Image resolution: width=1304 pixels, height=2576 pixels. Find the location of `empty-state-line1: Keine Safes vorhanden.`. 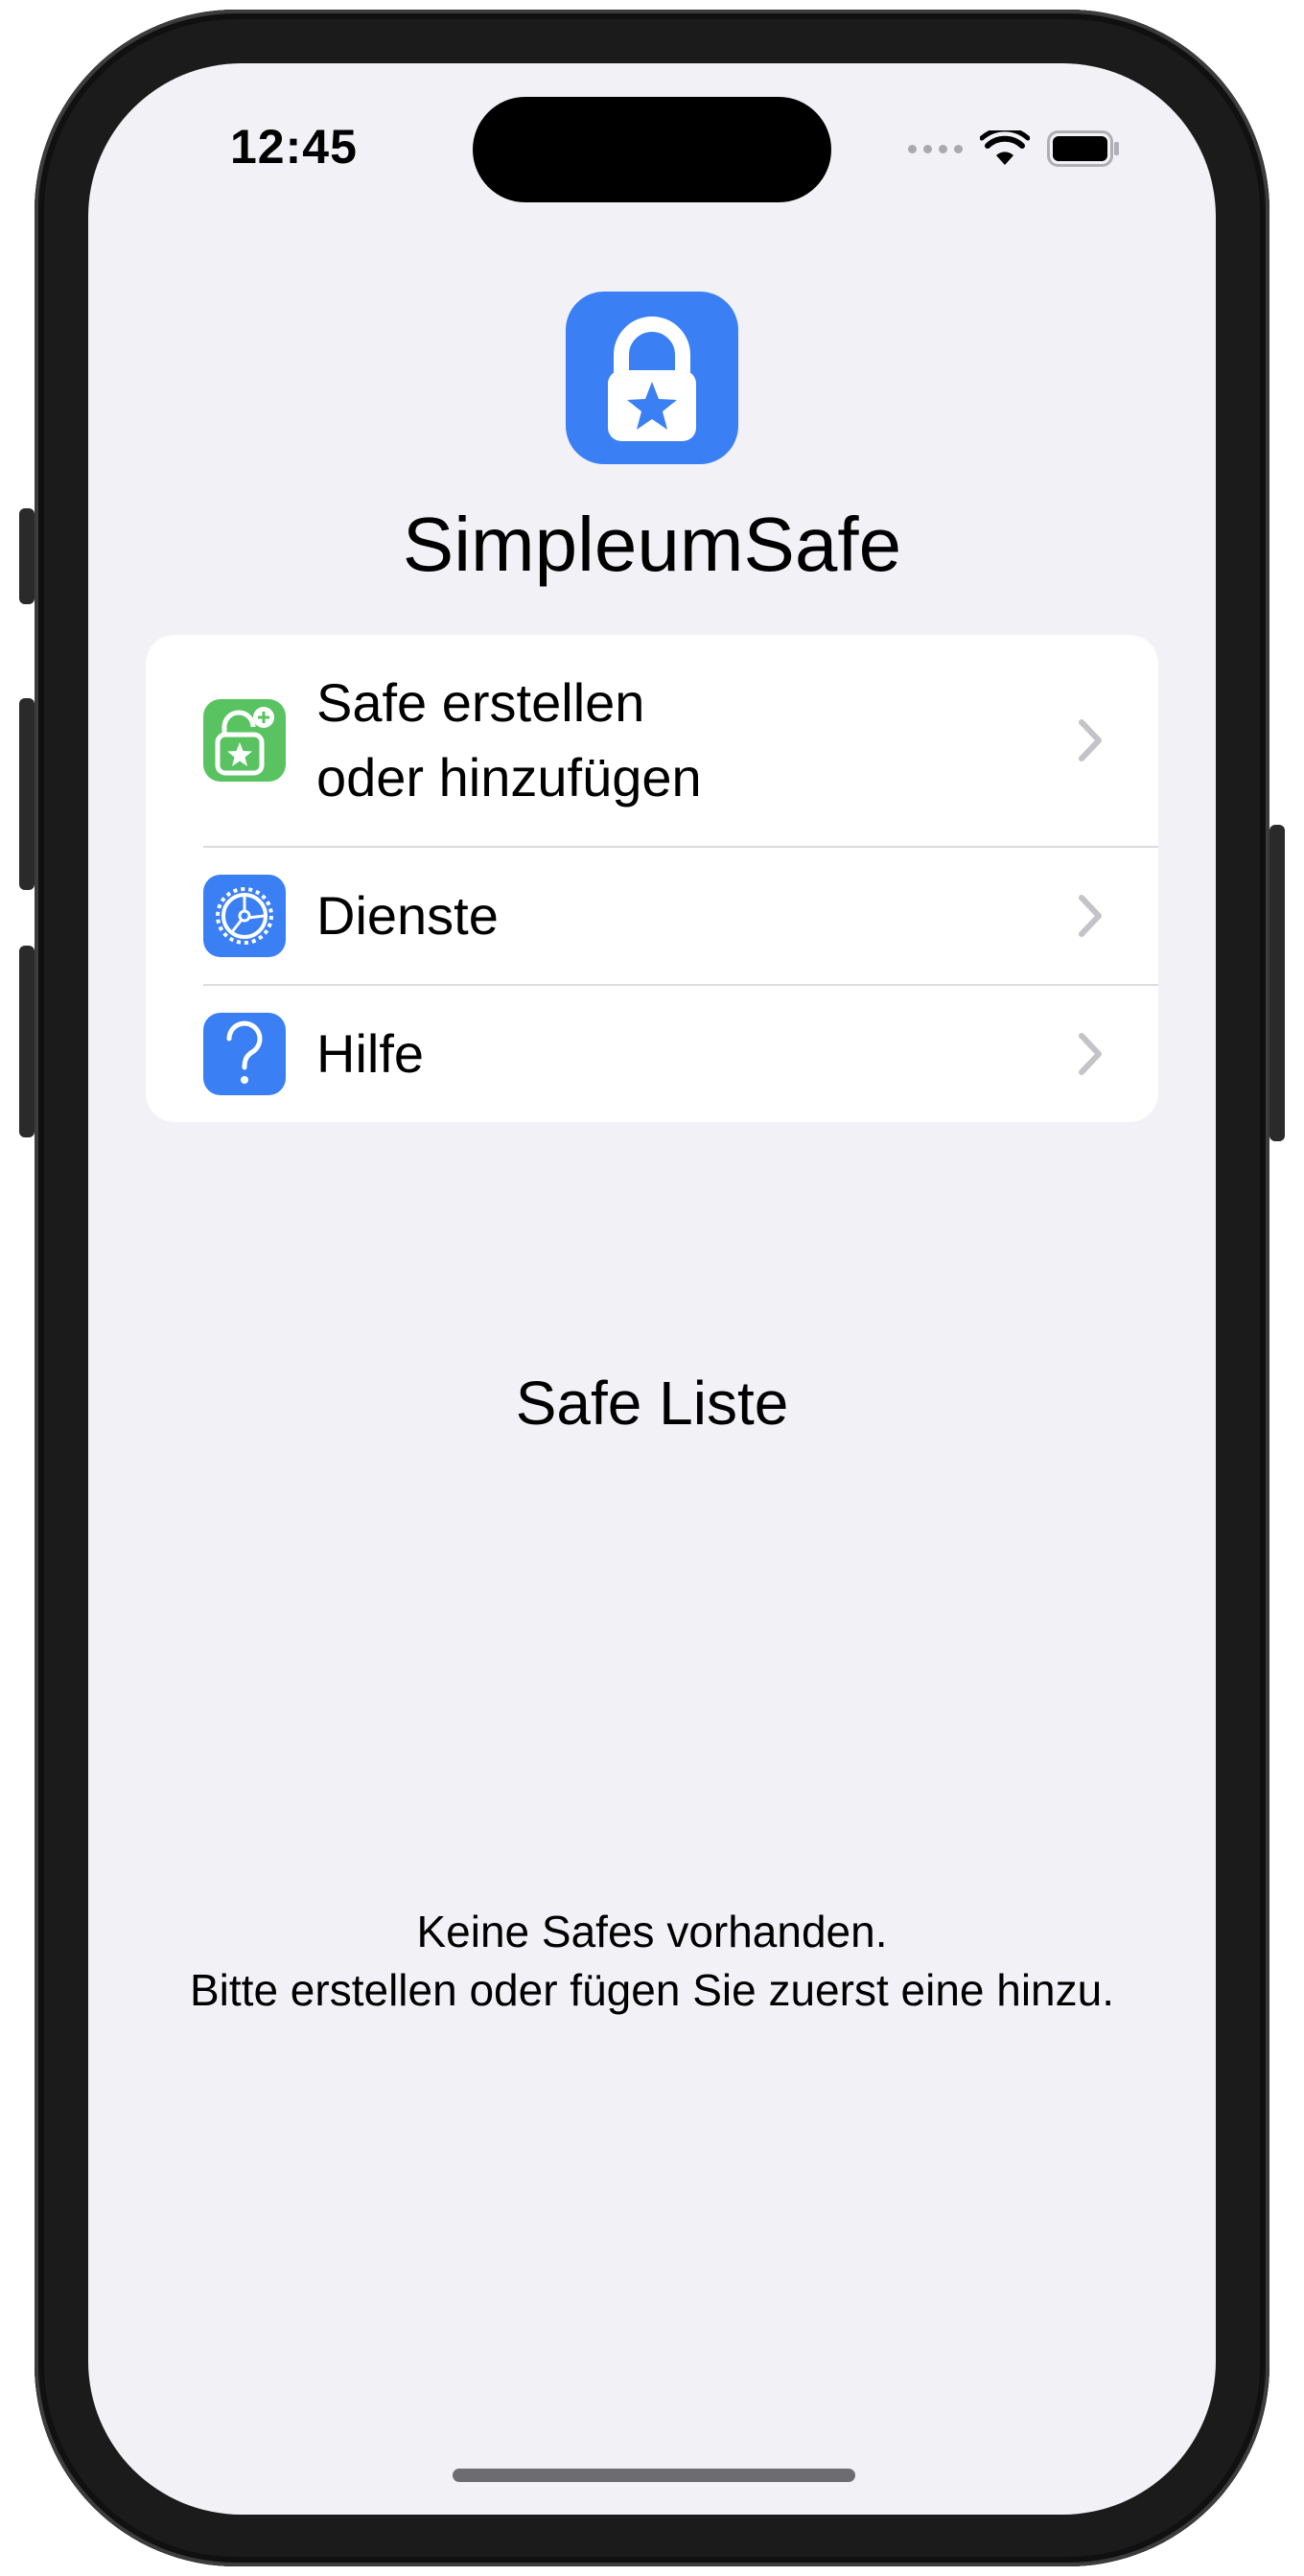

empty-state-line1: Keine Safes vorhanden. is located at coordinates (652, 1931).